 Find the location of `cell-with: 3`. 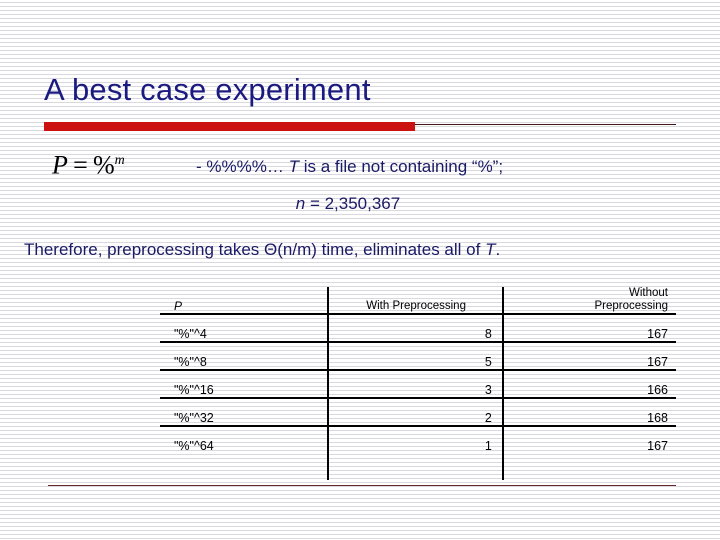

cell-with: 3 is located at coordinates (416, 383).